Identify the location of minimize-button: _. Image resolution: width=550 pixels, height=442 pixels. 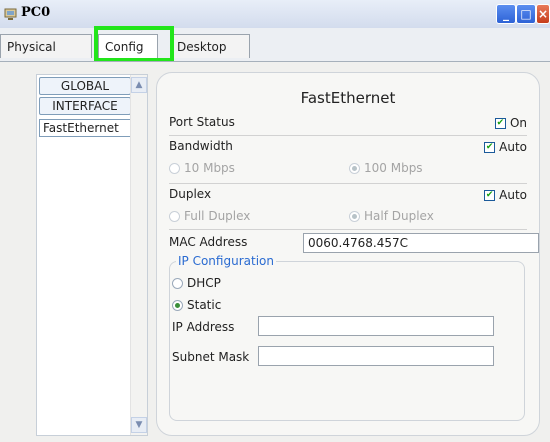
(506, 14).